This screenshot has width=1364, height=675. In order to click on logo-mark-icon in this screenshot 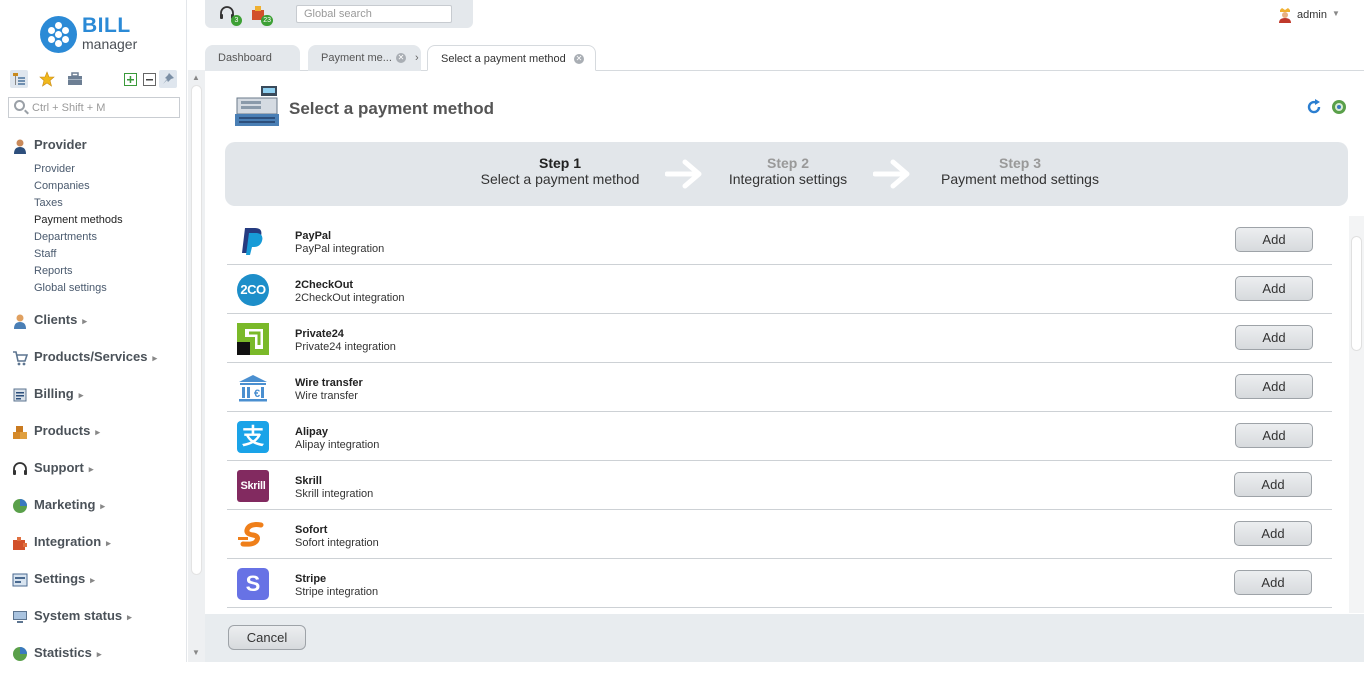, I will do `click(58, 34)`.